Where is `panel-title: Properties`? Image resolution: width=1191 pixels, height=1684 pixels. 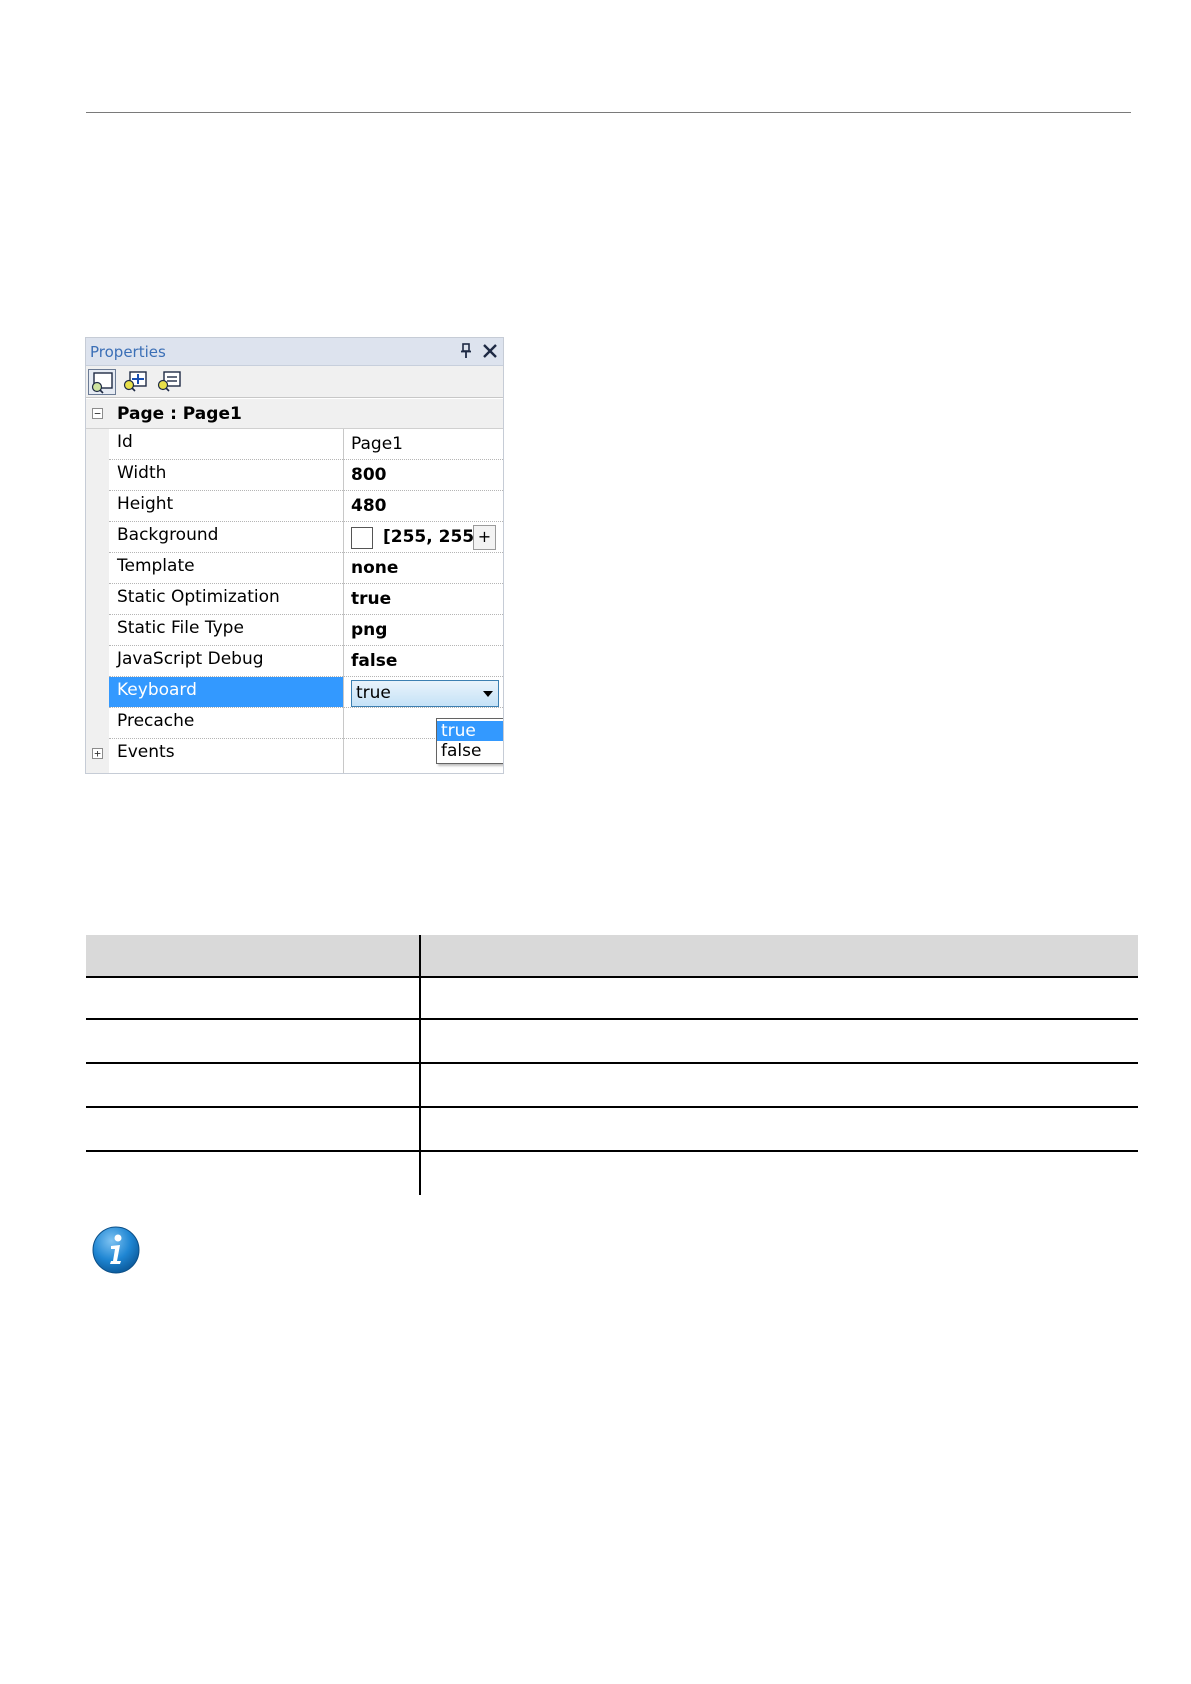 panel-title: Properties is located at coordinates (128, 352).